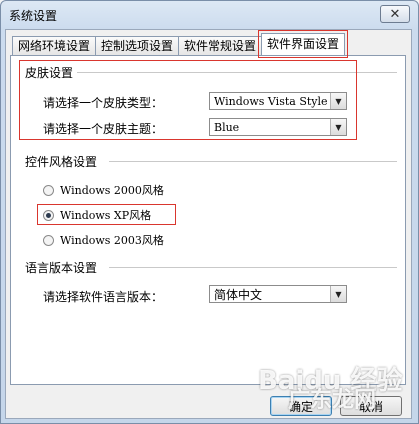  I want to click on tab-general: 软件常规设置, so click(220, 46).